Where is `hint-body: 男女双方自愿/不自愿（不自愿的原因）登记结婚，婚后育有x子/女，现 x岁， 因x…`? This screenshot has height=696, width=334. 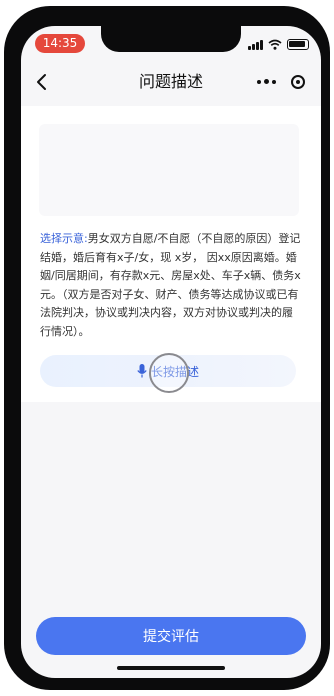 hint-body: 男女双方自愿/不自愿（不自愿的原因）登记结婚，婚后育有x子/女，现 x岁， 因x… is located at coordinates (170, 285).